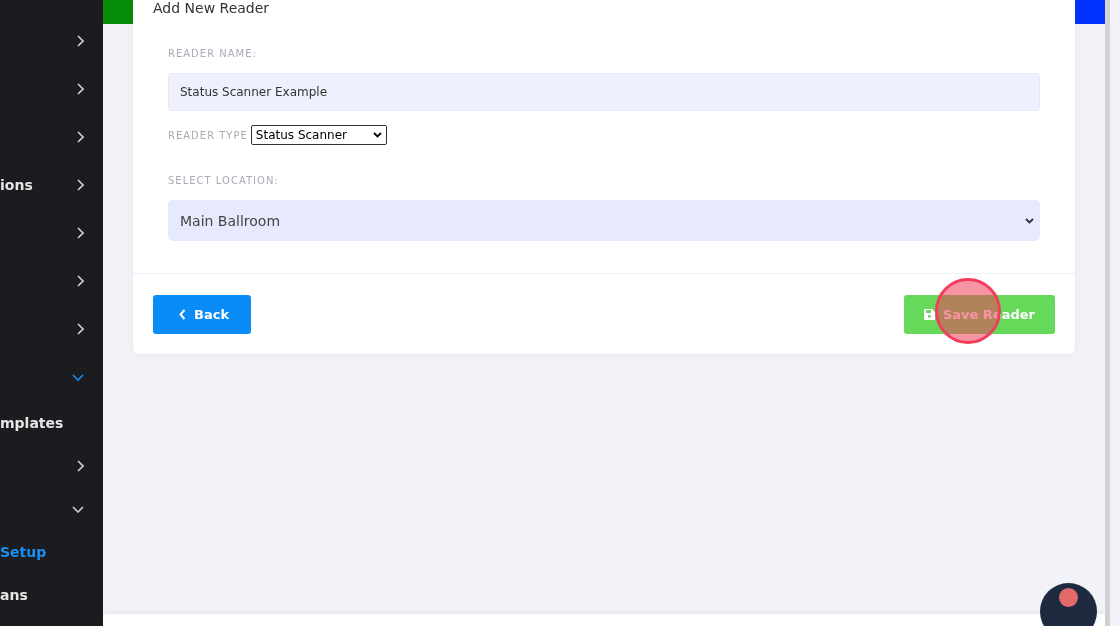 This screenshot has width=1120, height=626. Describe the element at coordinates (23, 551) in the screenshot. I see `sidebar-item: Setup` at that location.